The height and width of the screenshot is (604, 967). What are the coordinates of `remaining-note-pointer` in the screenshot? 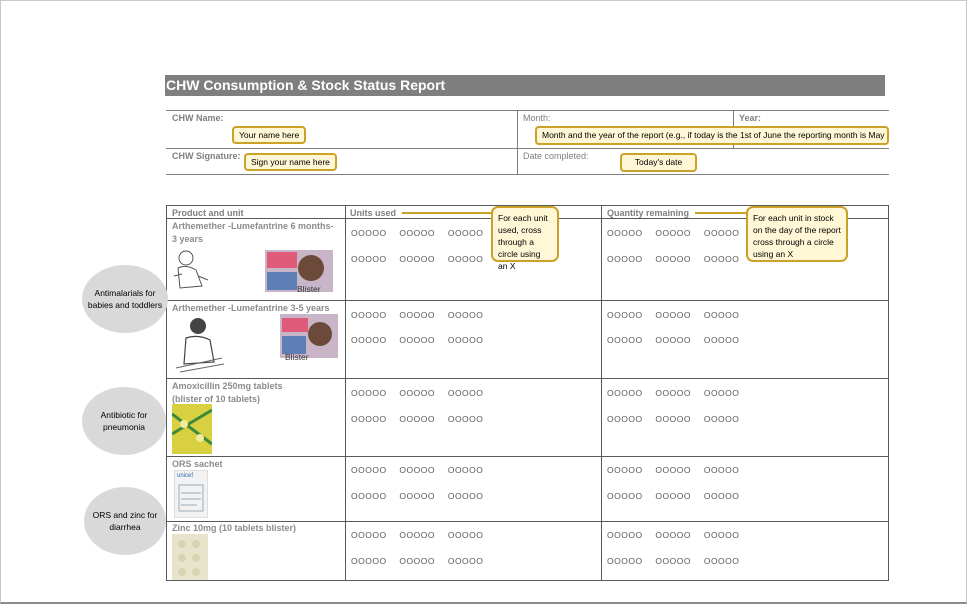 It's located at (721, 213).